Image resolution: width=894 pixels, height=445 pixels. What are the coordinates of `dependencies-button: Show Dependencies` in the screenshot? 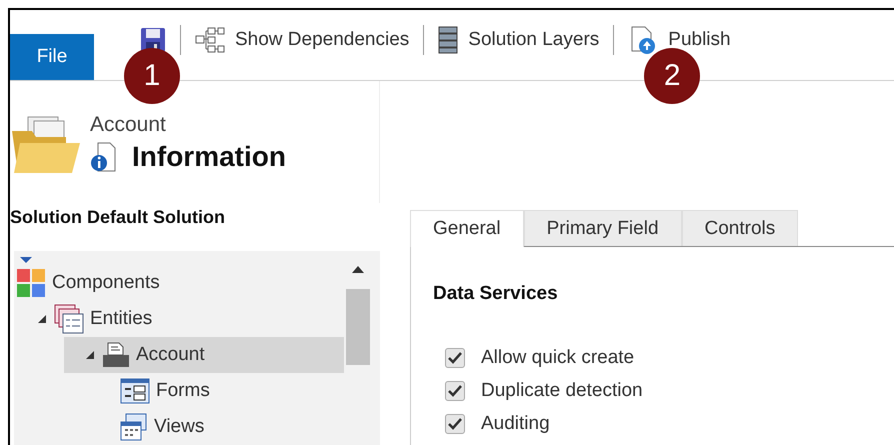 It's located at (302, 40).